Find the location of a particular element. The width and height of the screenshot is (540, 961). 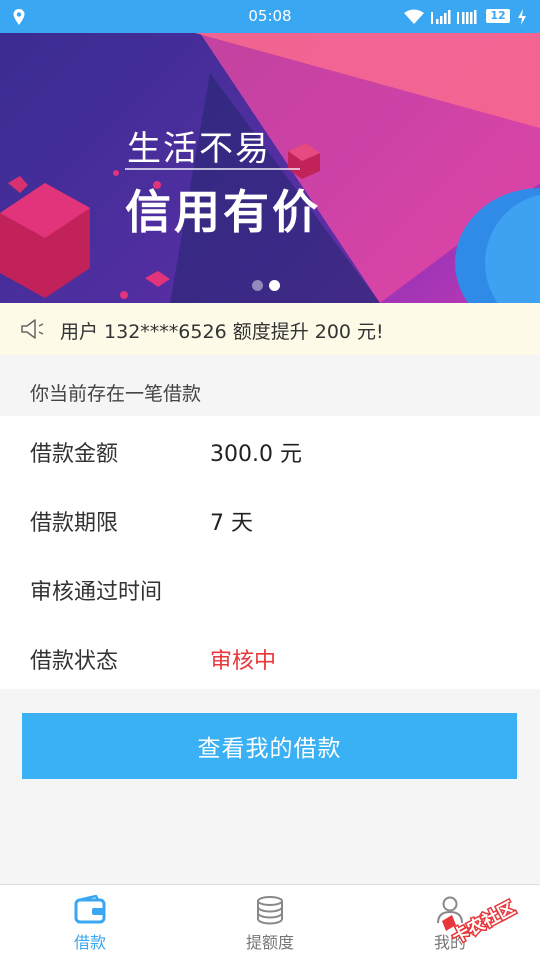

notice-text: 用户 132****6526 额度提升 200 元! is located at coordinates (222, 332).